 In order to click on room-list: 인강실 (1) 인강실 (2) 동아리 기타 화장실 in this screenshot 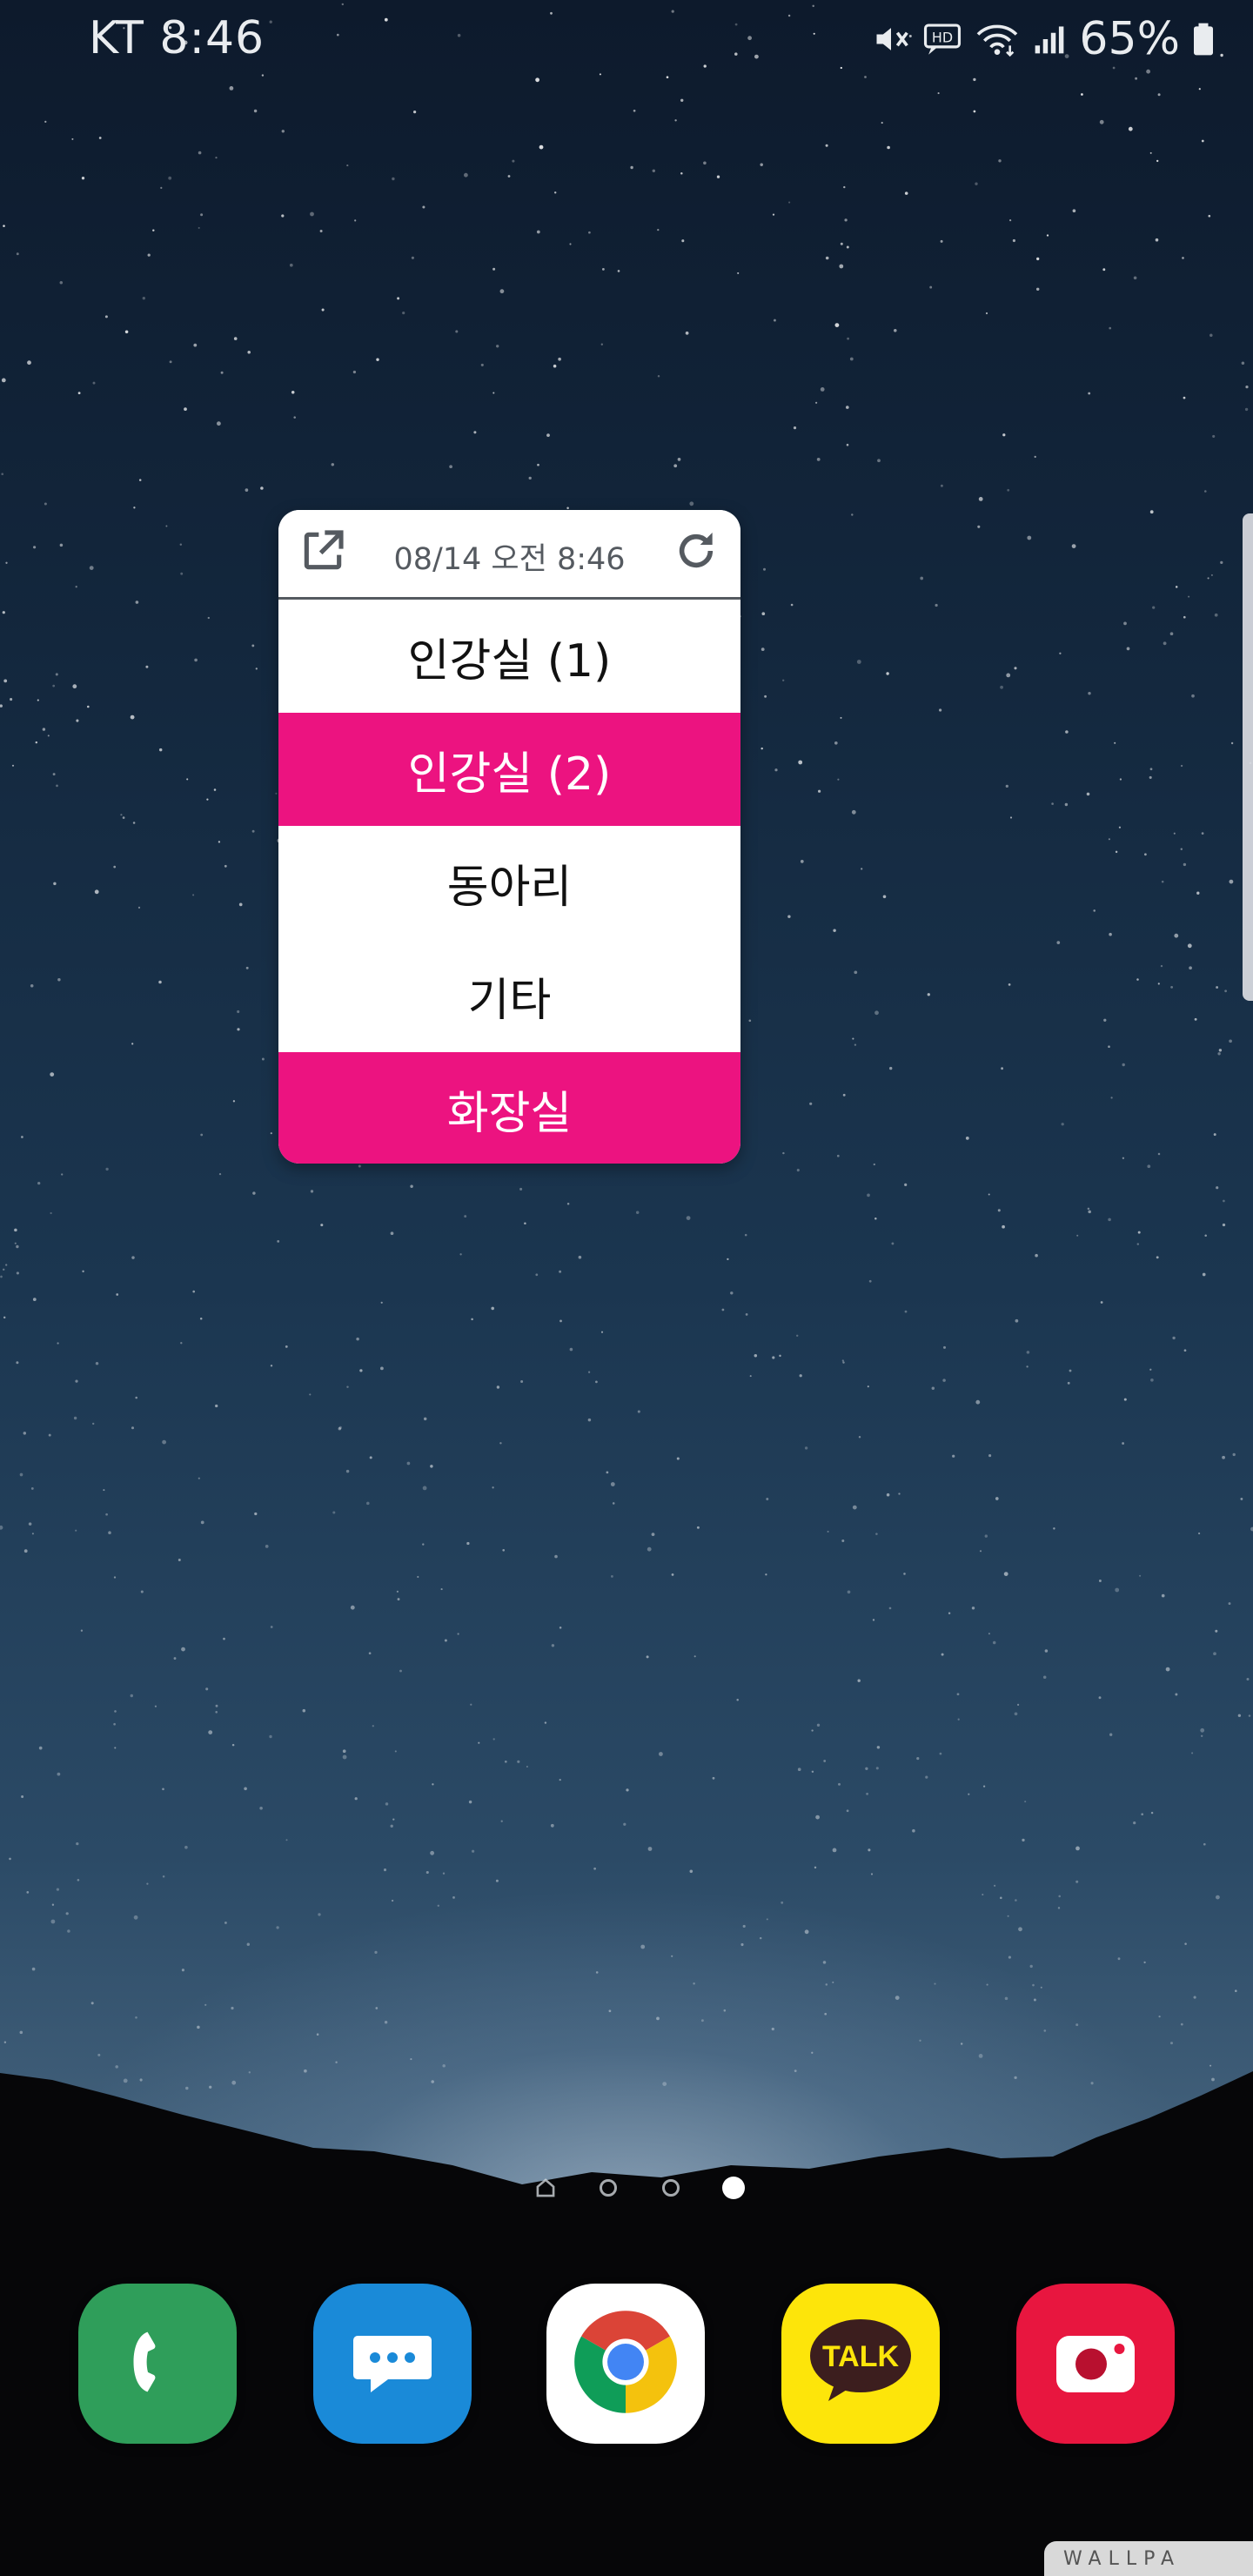, I will do `click(509, 882)`.